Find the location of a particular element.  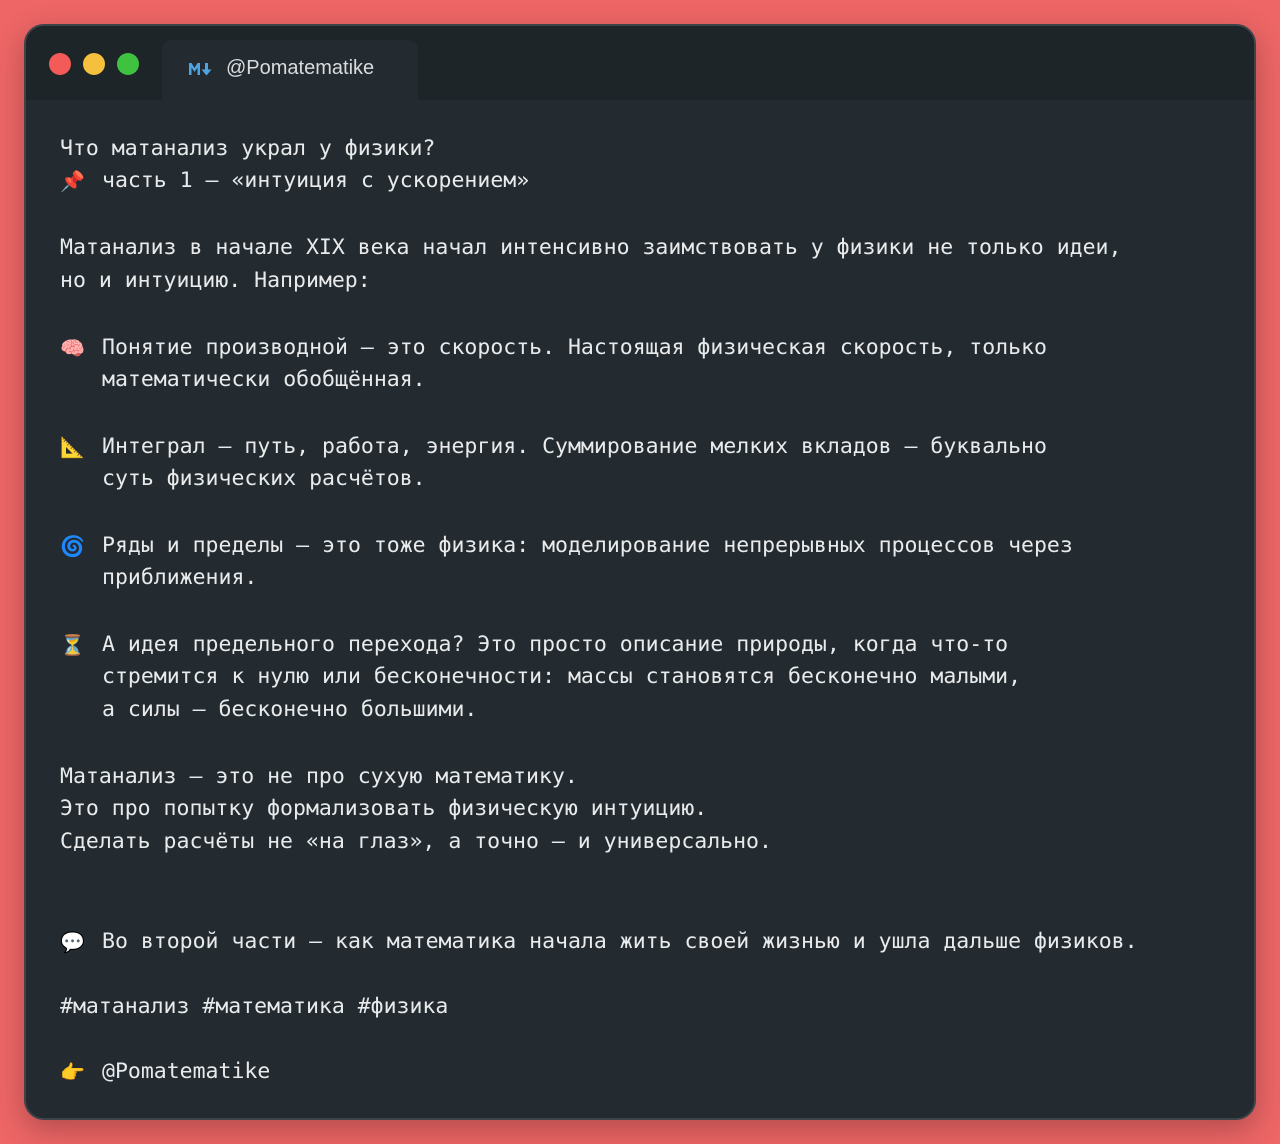

post-title: Что матанализ украл у физики? is located at coordinates (248, 148).